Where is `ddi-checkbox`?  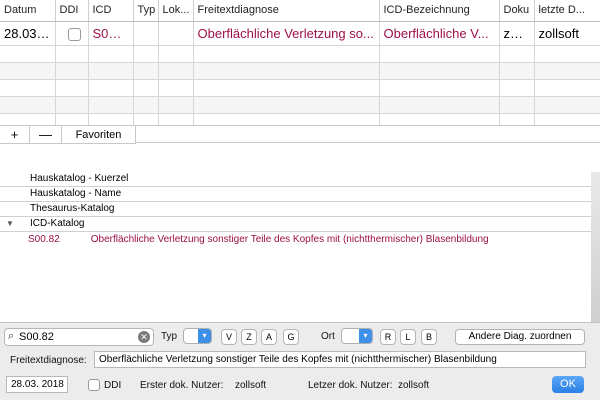
ddi-checkbox is located at coordinates (74, 34).